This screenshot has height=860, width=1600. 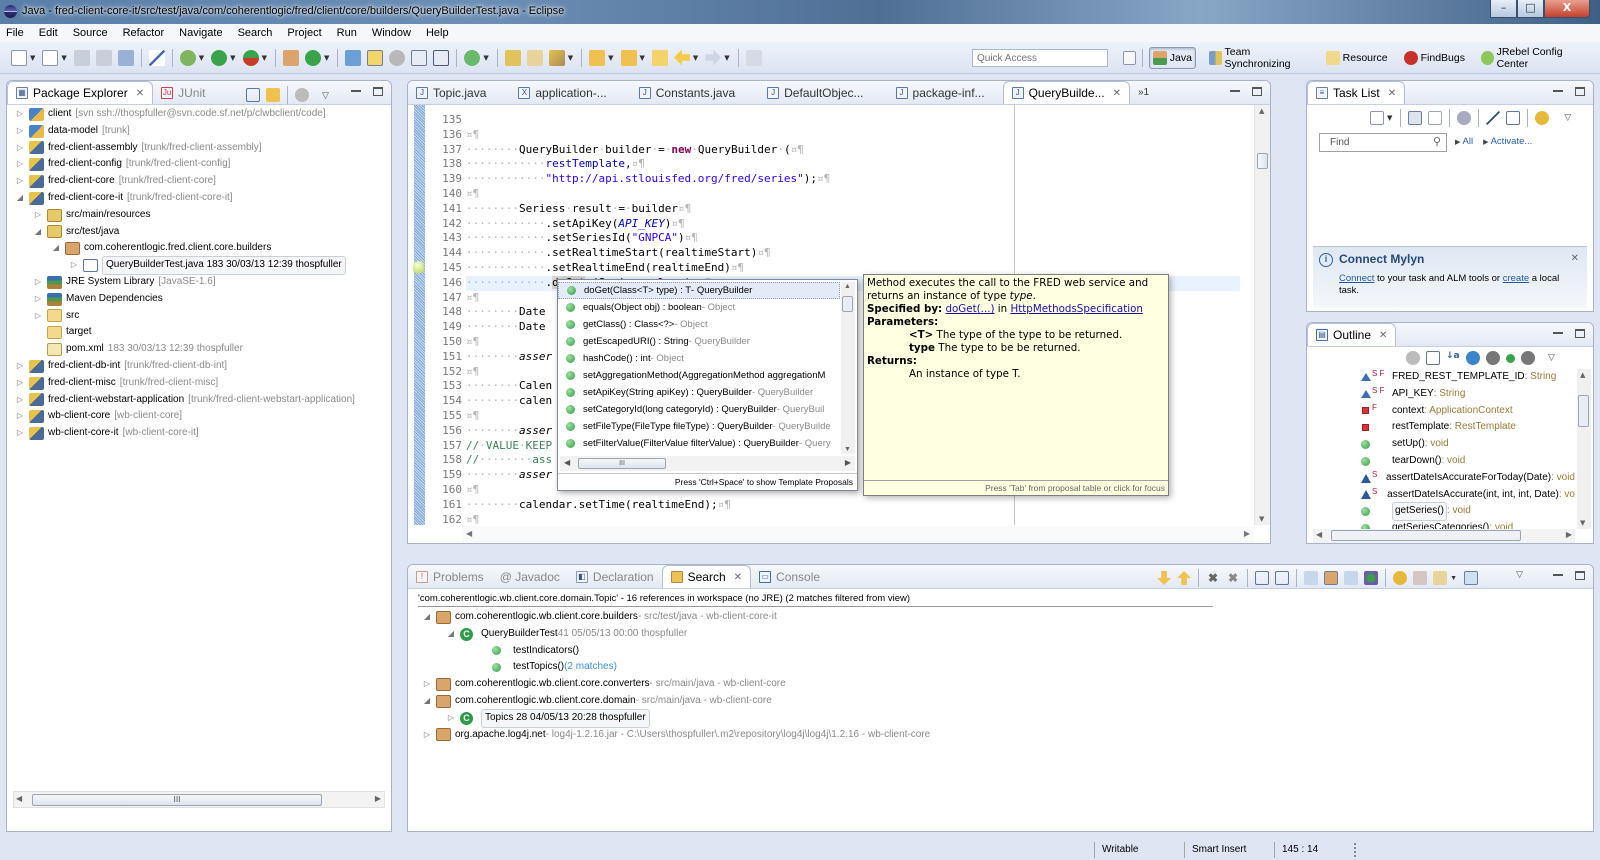 I want to click on lightbulb-icon, so click(x=418, y=267).